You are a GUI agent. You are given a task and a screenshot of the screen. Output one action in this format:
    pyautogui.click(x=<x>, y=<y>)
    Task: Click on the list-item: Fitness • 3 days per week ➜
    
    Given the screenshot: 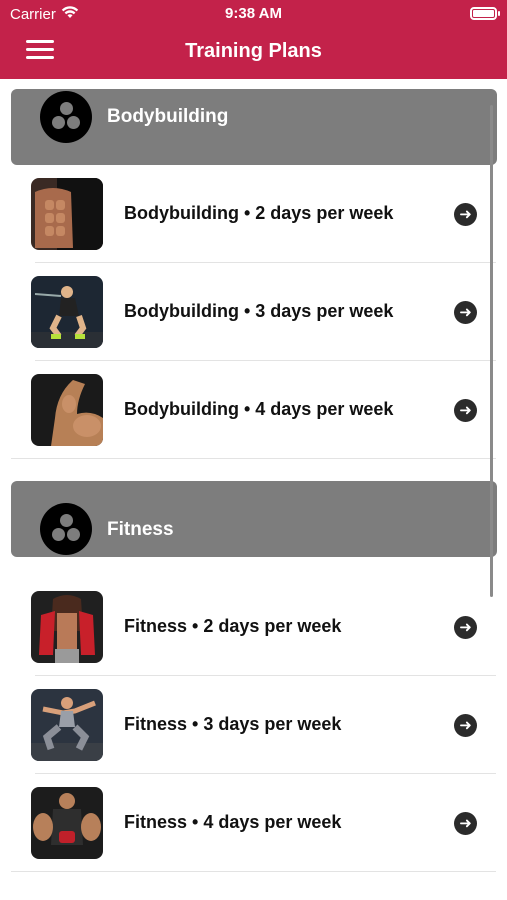 What is the action you would take?
    pyautogui.click(x=253, y=725)
    